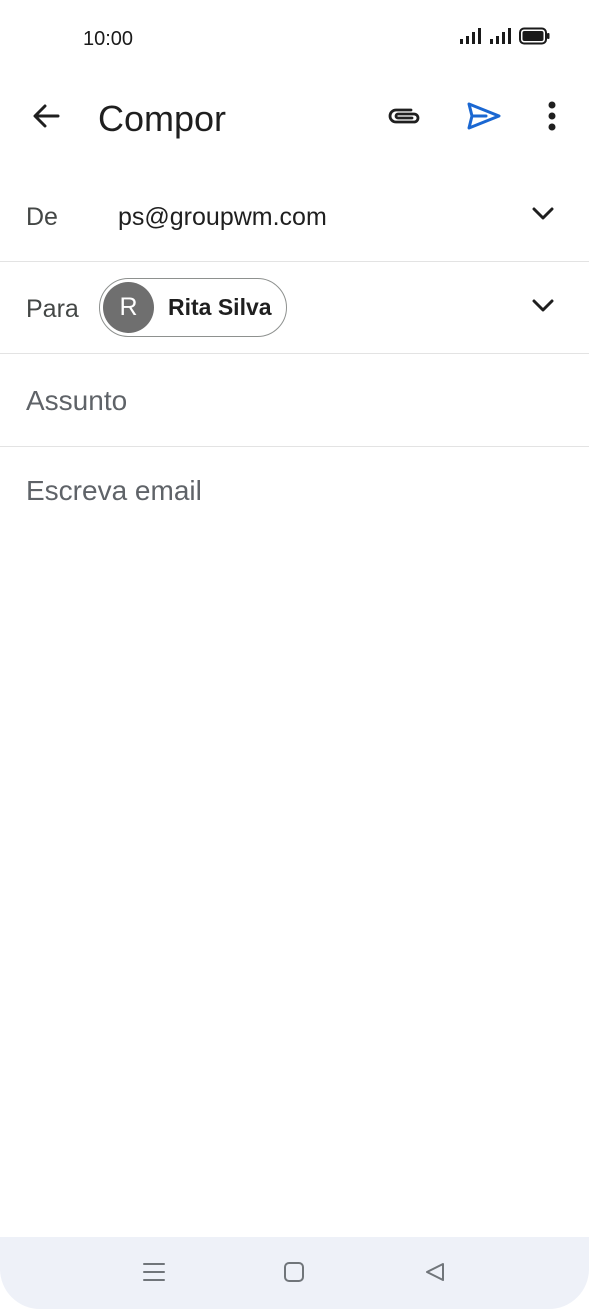 The width and height of the screenshot is (589, 1309). Describe the element at coordinates (220, 307) in the screenshot. I see `recipient-name: Rita Silva` at that location.